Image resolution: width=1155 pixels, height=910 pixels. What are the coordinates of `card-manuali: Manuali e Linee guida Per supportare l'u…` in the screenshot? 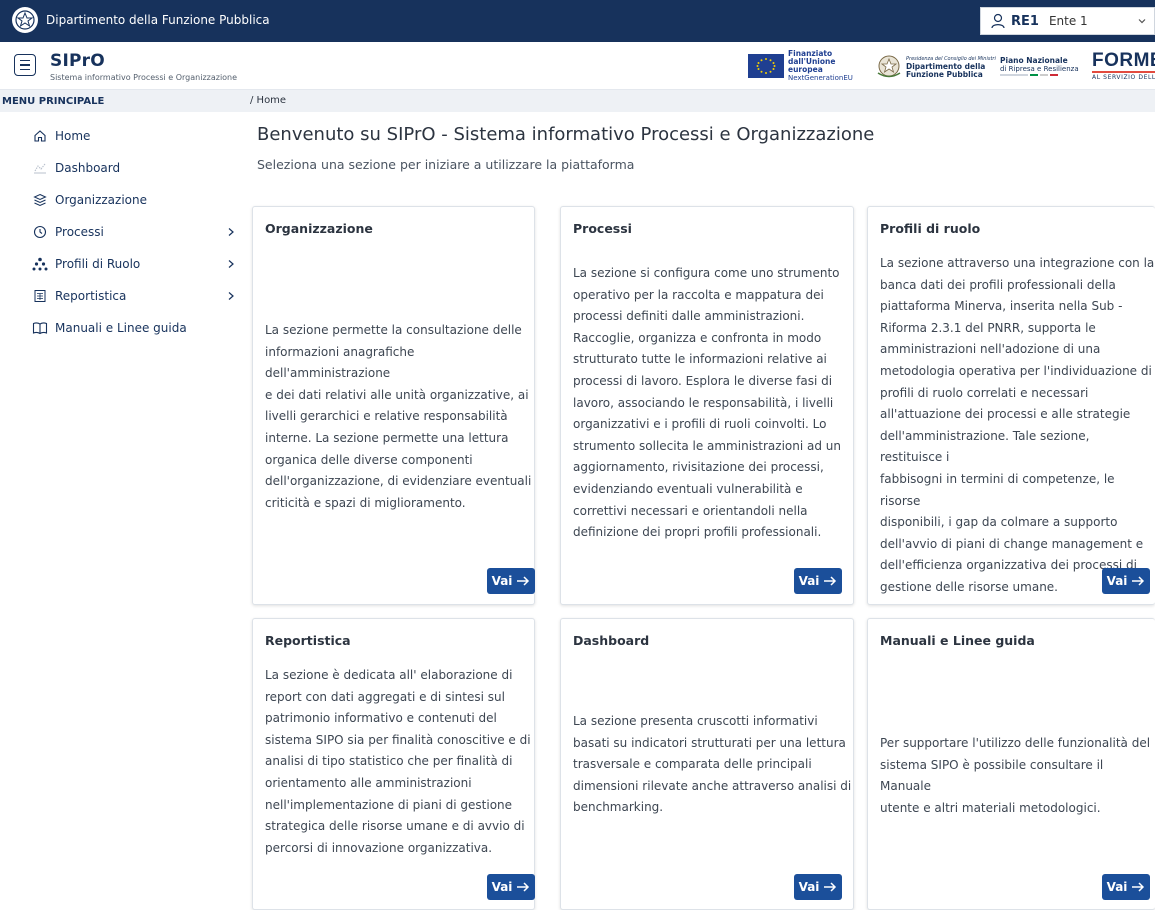 It's located at (1011, 764).